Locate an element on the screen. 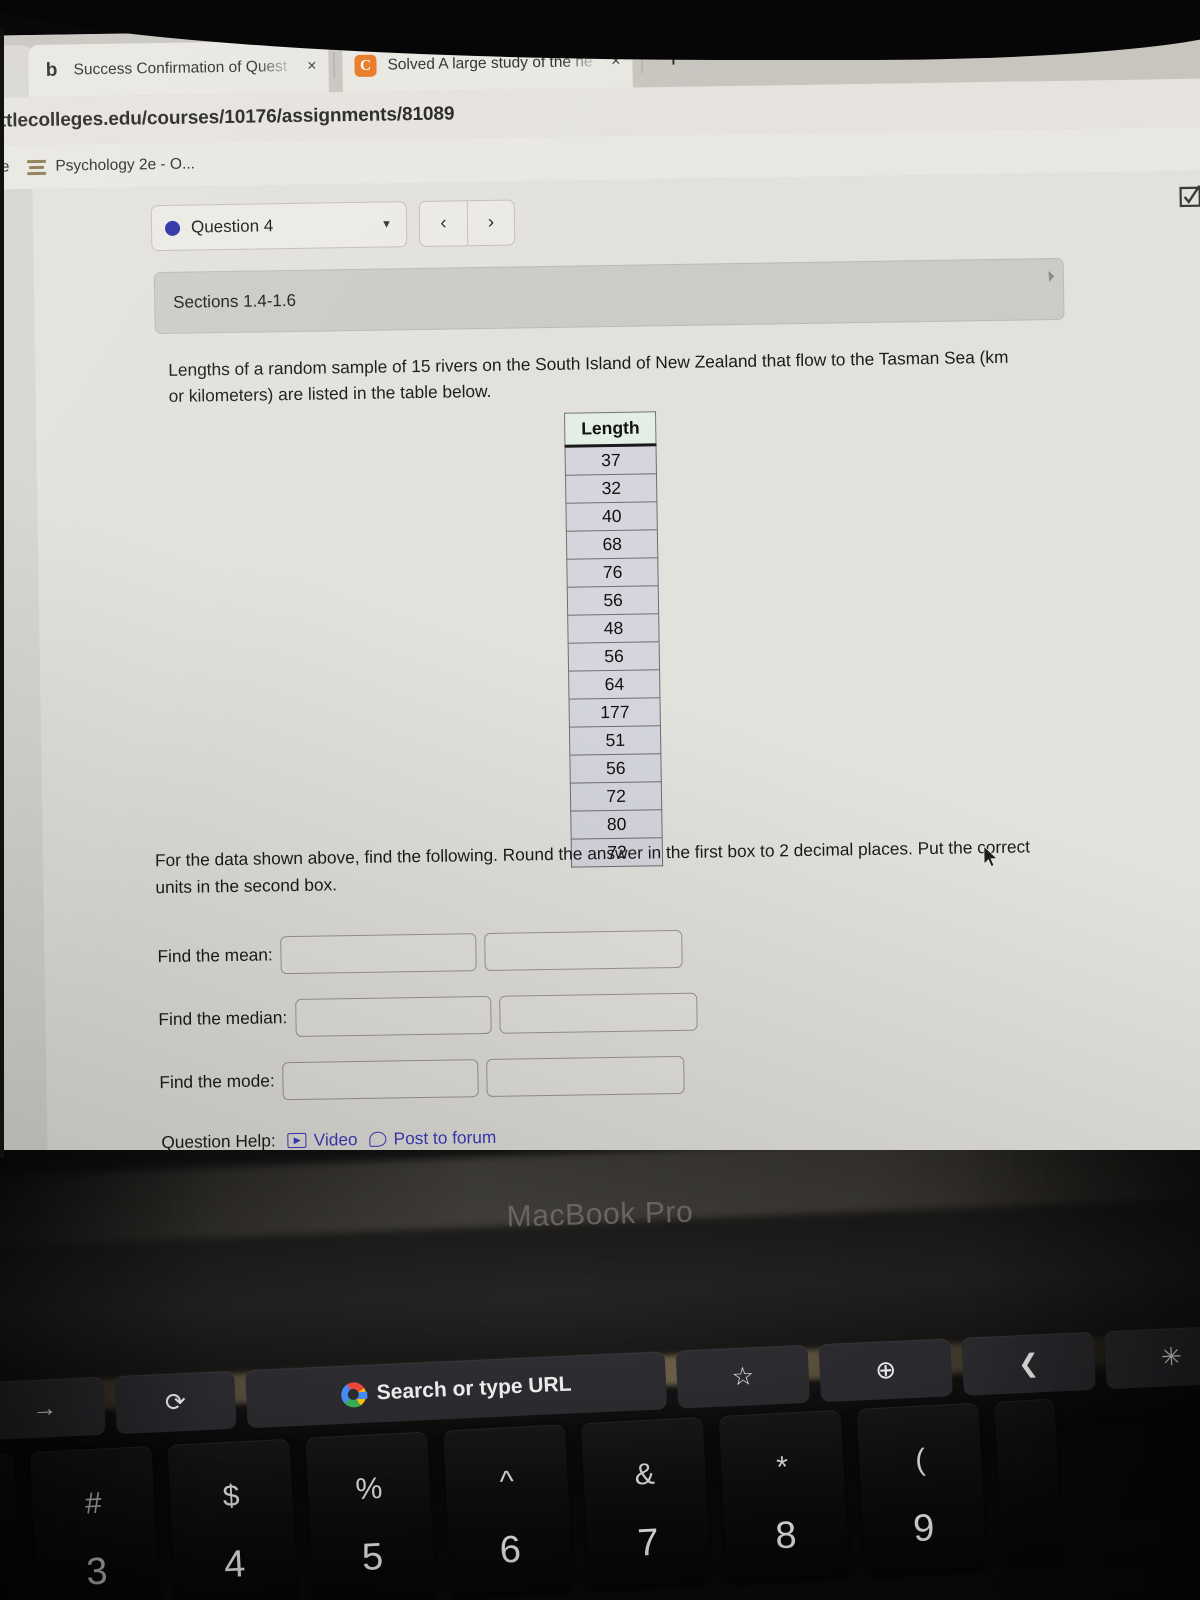 This screenshot has height=1600, width=1200. key-number: 8 is located at coordinates (786, 1536).